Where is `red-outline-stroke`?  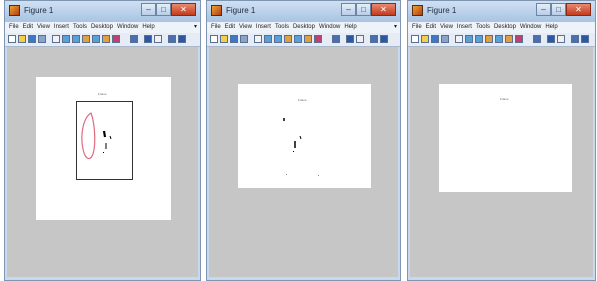
red-outline-stroke is located at coordinates (88, 136).